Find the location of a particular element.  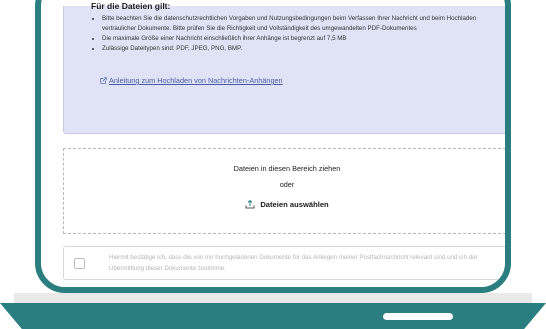

dropzone-or: oder is located at coordinates (287, 184).